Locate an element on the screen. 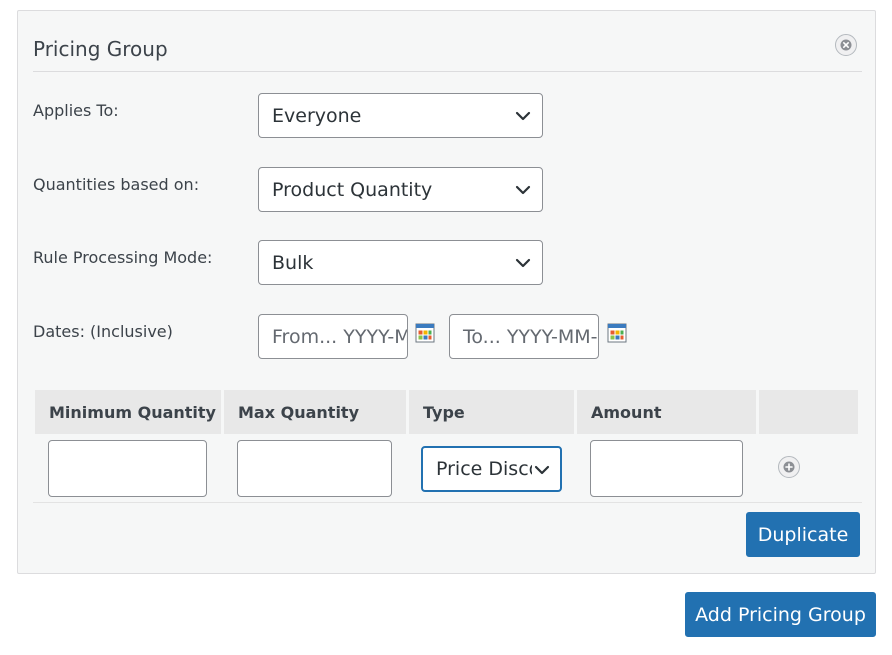 The image size is (892, 655). applies-to-select: Everyone is located at coordinates (400, 115).